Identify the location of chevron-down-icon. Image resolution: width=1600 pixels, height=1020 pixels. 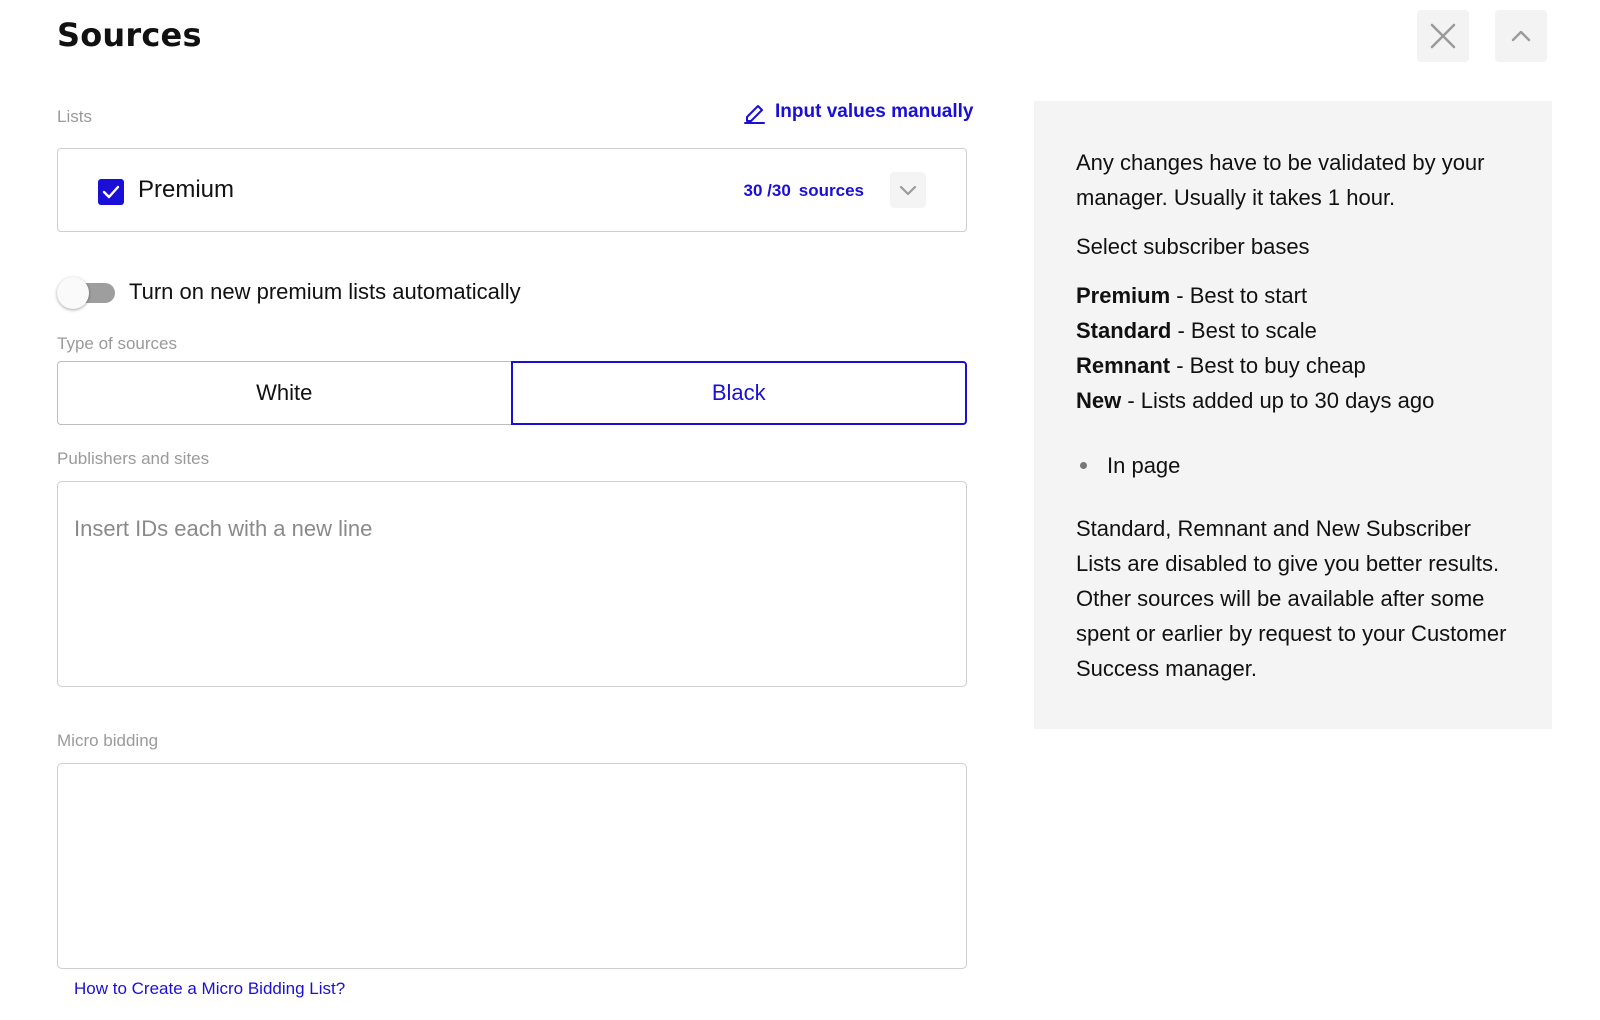
(908, 190).